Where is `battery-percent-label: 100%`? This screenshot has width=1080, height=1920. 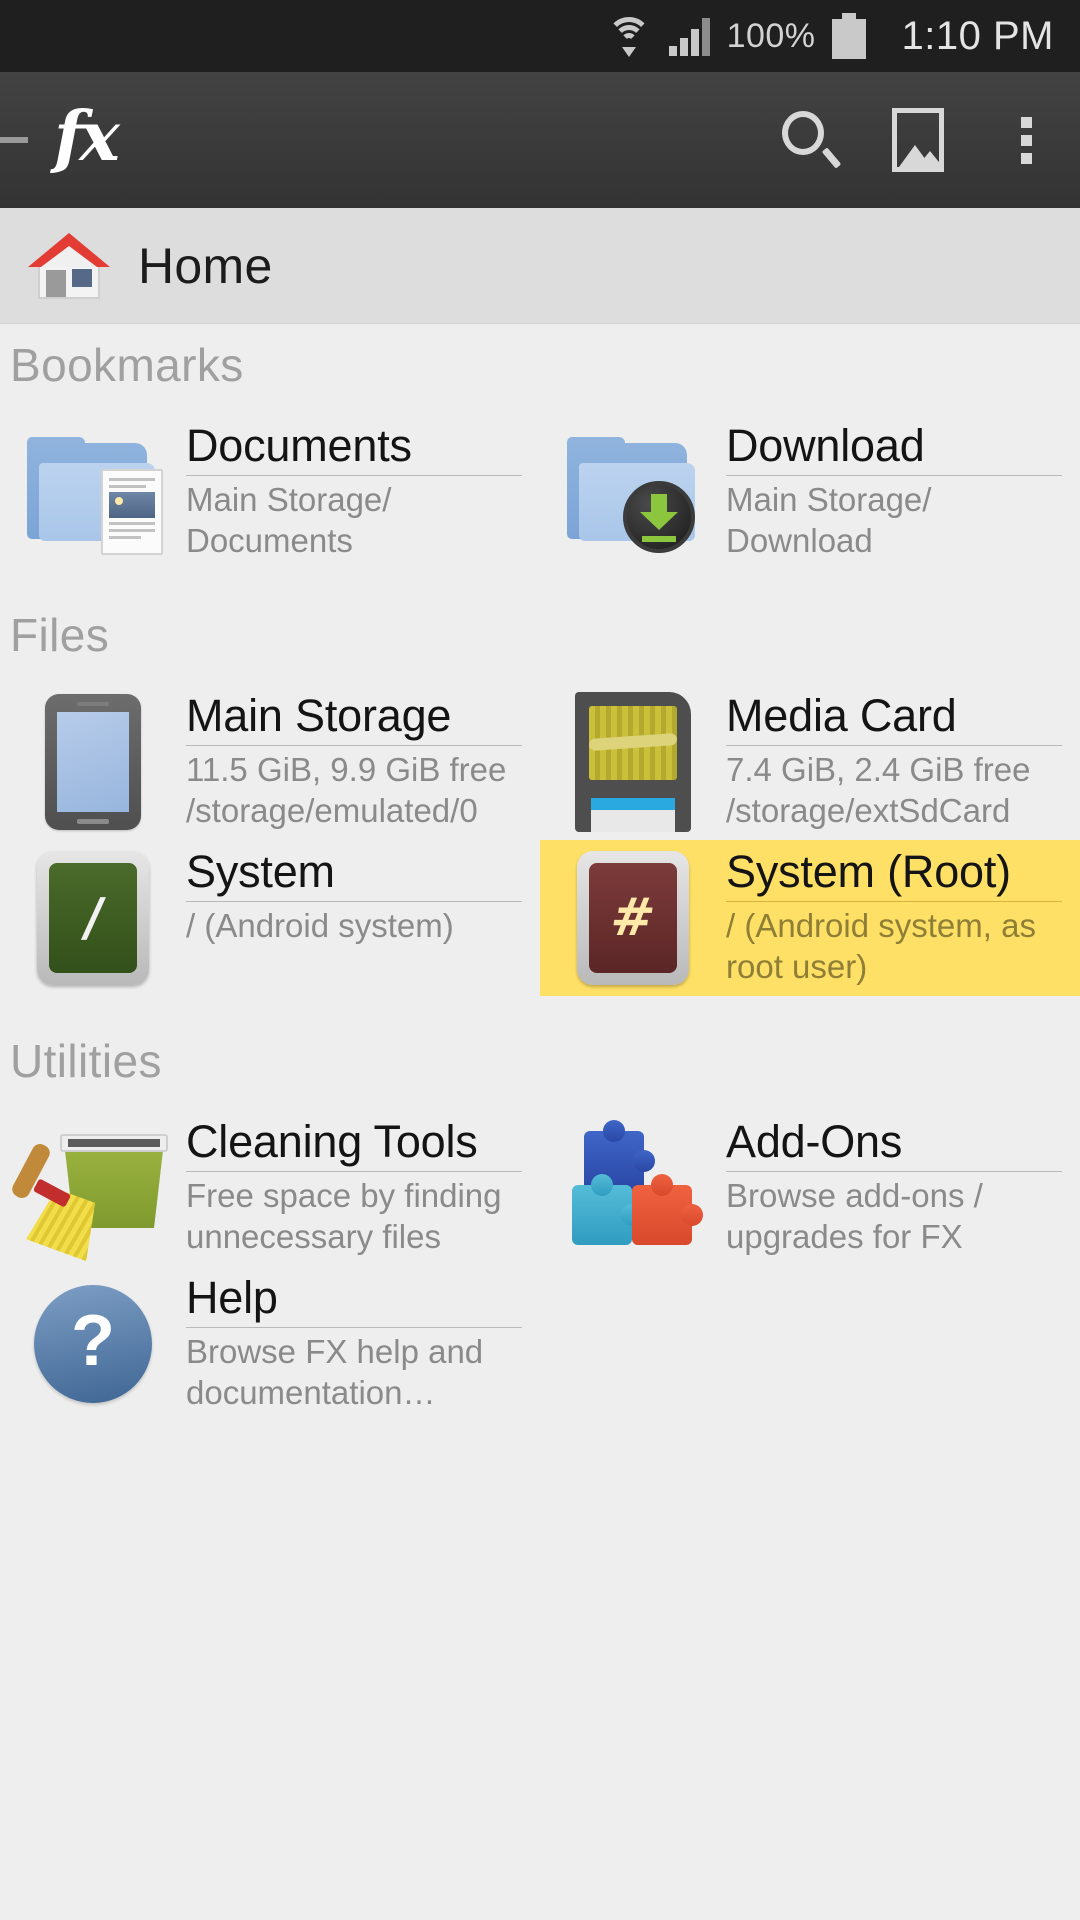 battery-percent-label: 100% is located at coordinates (771, 35).